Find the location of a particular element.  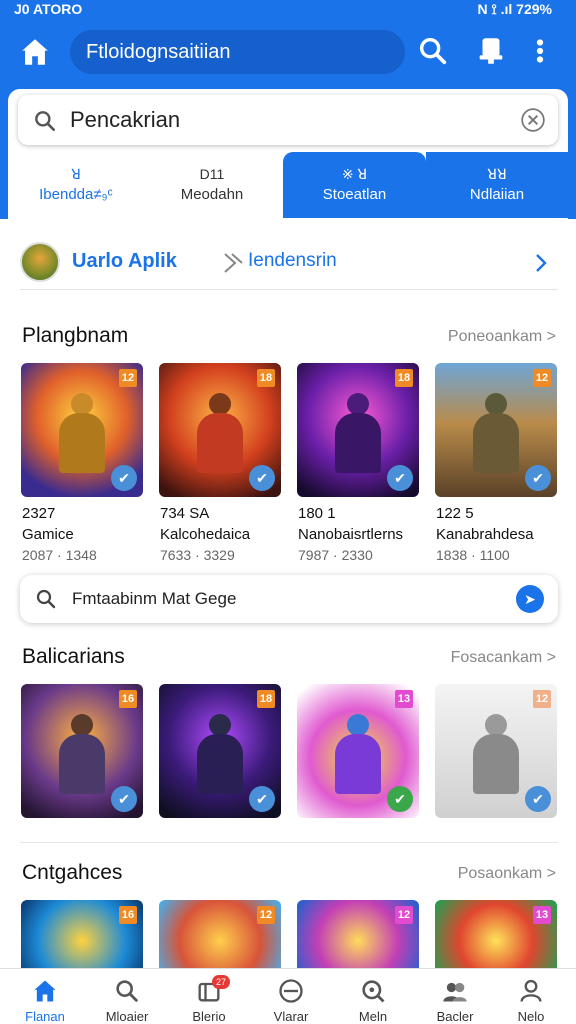

promo-text: Fmtaabinm Mat Gege is located at coordinates (154, 598).